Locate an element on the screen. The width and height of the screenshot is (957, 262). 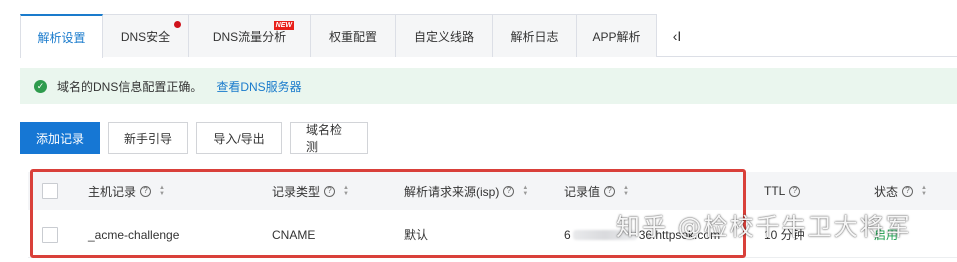
tab-custom-lines: 自定义线路 is located at coordinates (444, 35).